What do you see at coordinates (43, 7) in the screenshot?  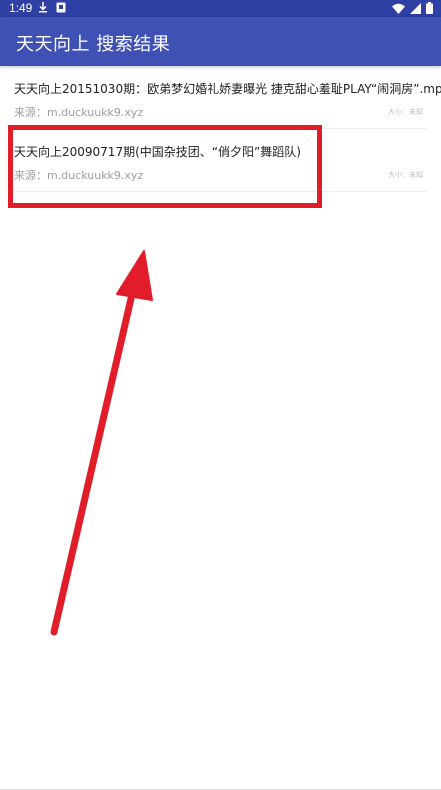 I see `download-icon` at bounding box center [43, 7].